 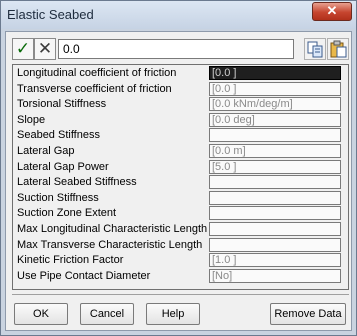 What do you see at coordinates (58, 135) in the screenshot?
I see `property-name: Seabed Stiffness` at bounding box center [58, 135].